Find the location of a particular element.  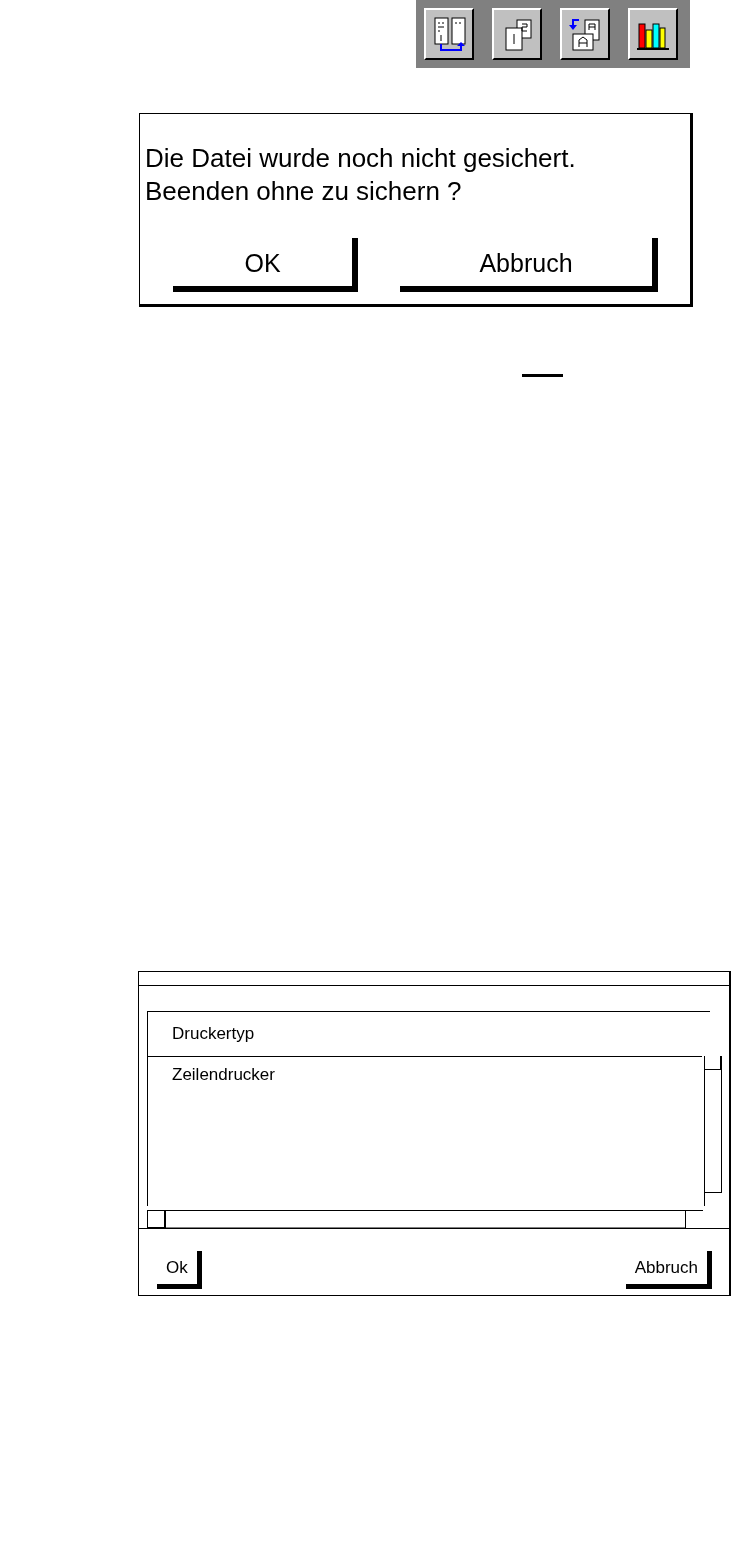

list-header: Druckertyp is located at coordinates (428, 1033).